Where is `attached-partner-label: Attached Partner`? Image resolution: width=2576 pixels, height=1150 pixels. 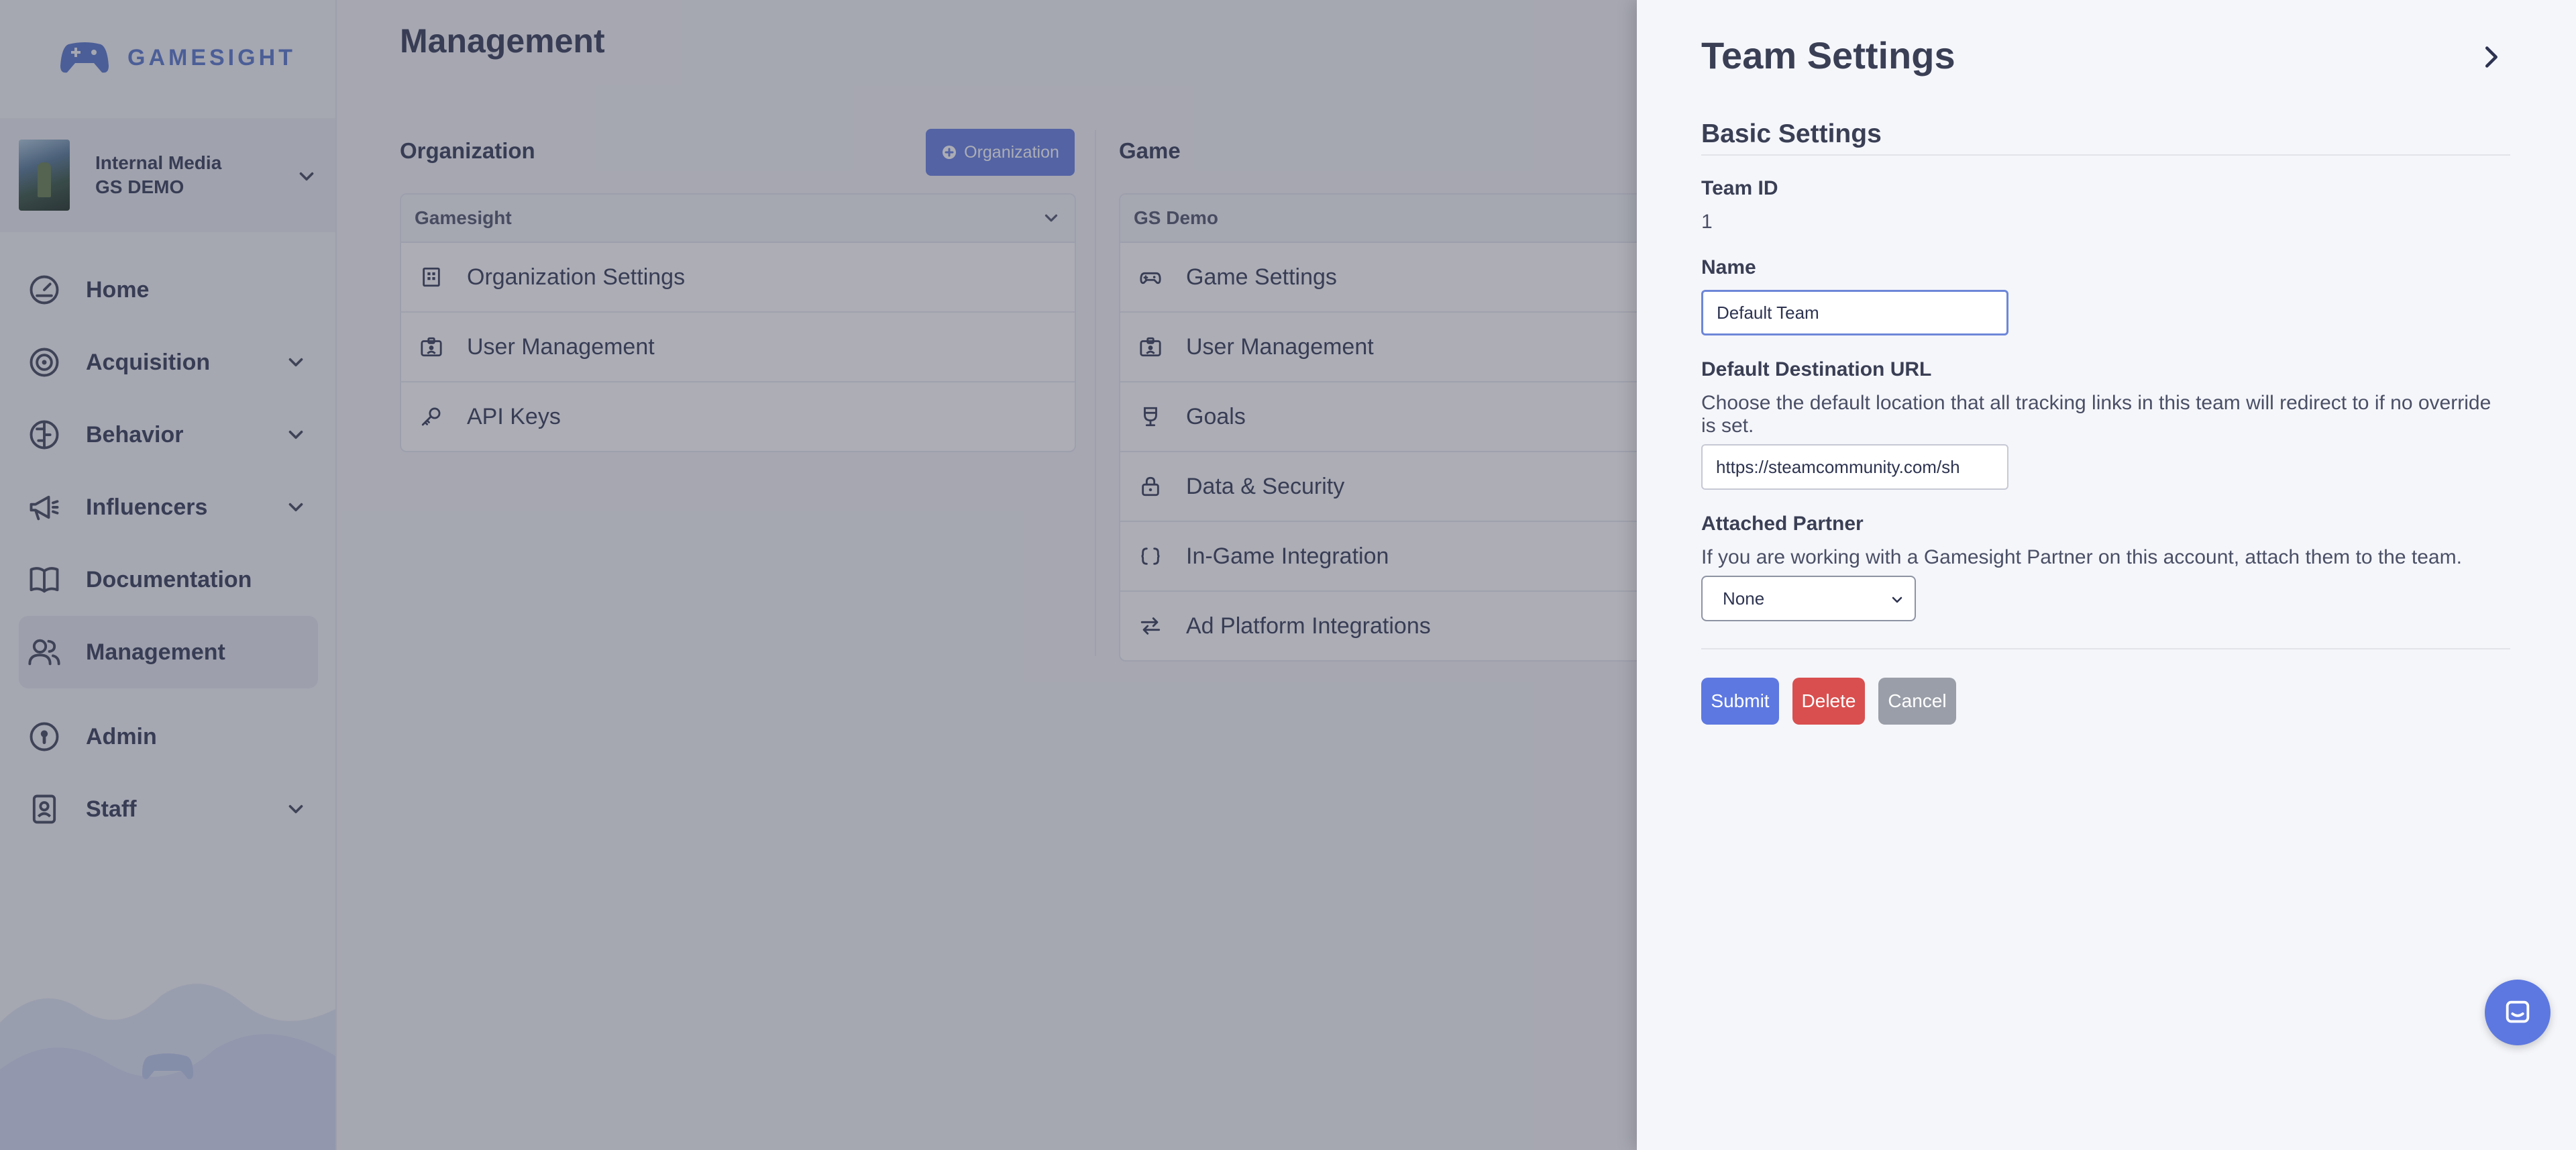
attached-partner-label: Attached Partner is located at coordinates (1782, 524).